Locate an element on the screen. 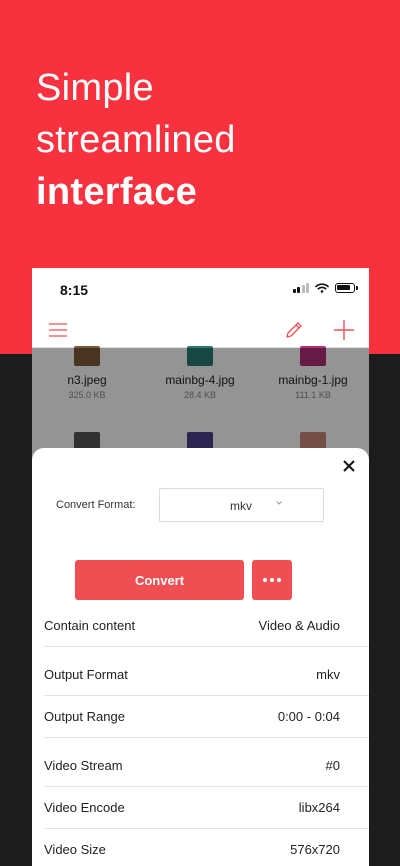 The height and width of the screenshot is (866, 400). edit-button is located at coordinates (294, 330).